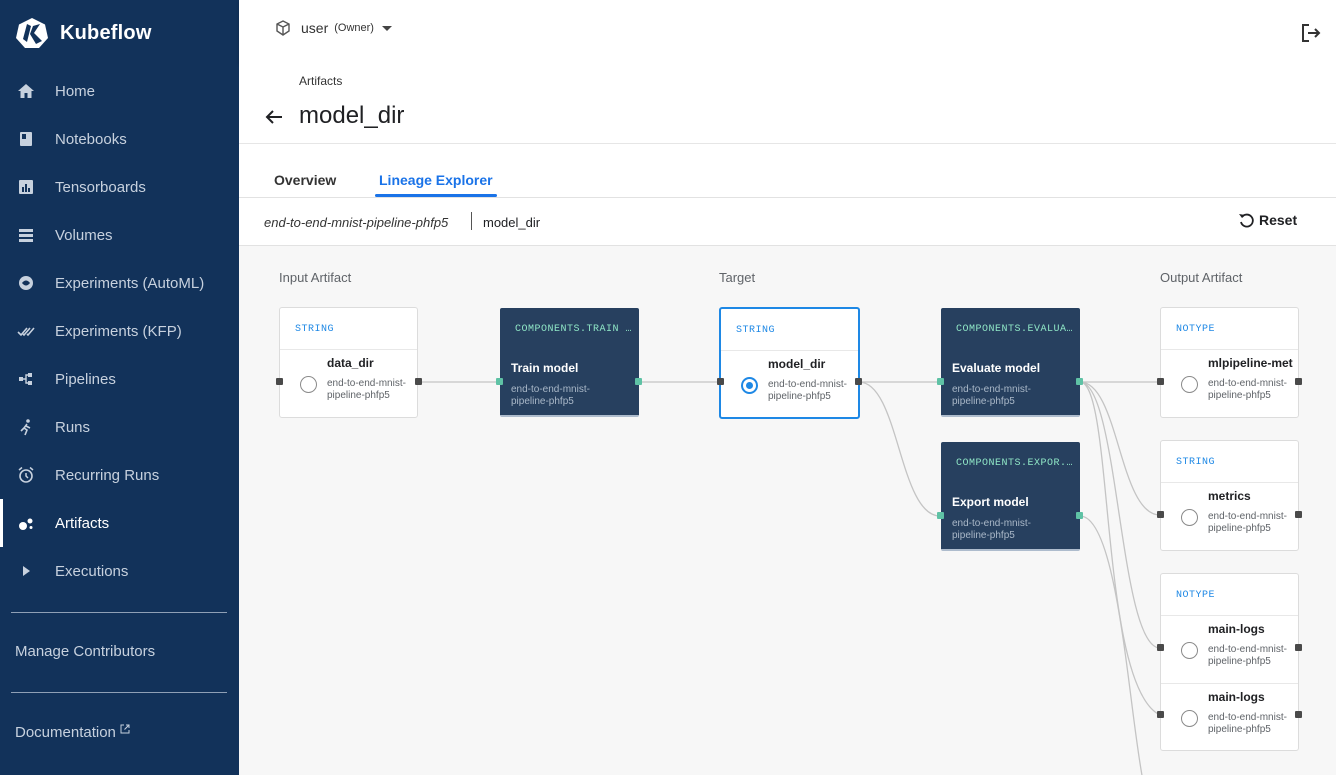  I want to click on chart-icon, so click(26, 187).